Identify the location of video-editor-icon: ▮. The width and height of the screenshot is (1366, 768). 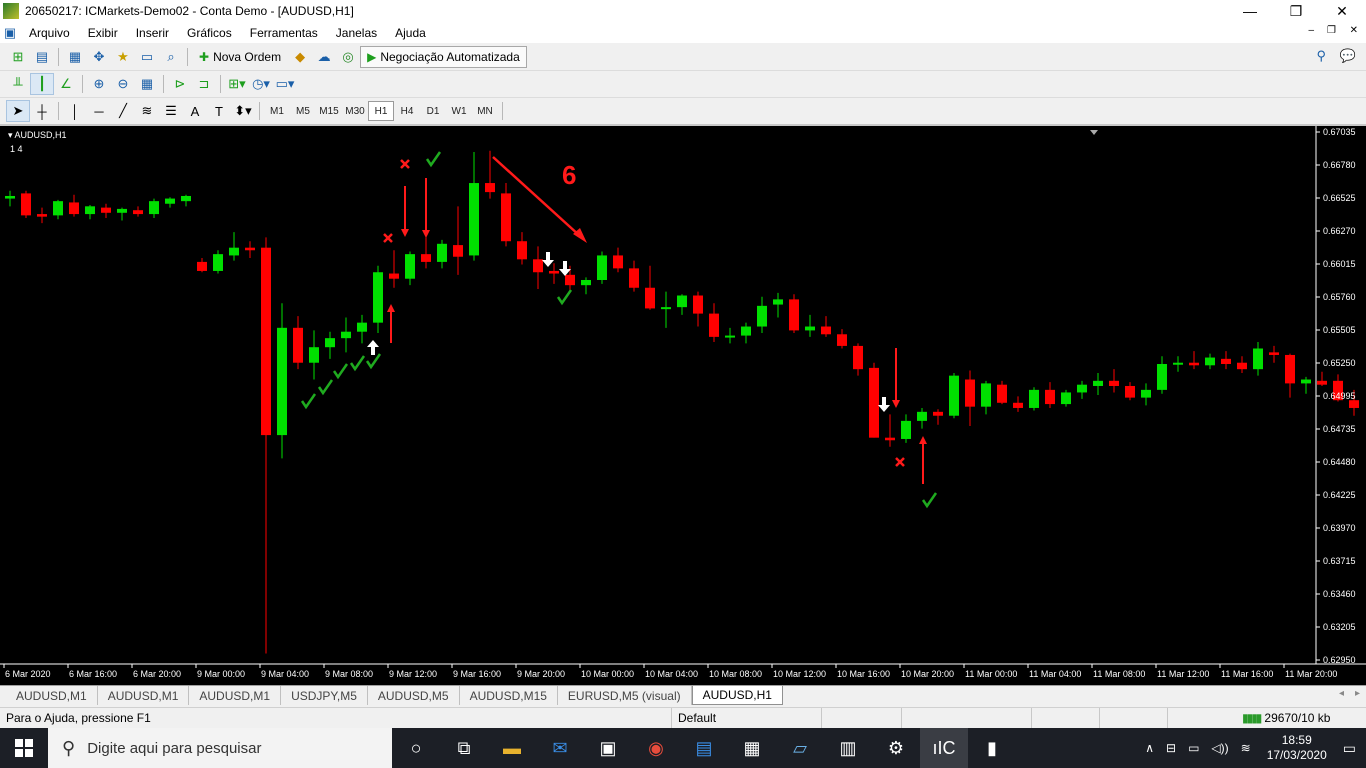
(992, 748).